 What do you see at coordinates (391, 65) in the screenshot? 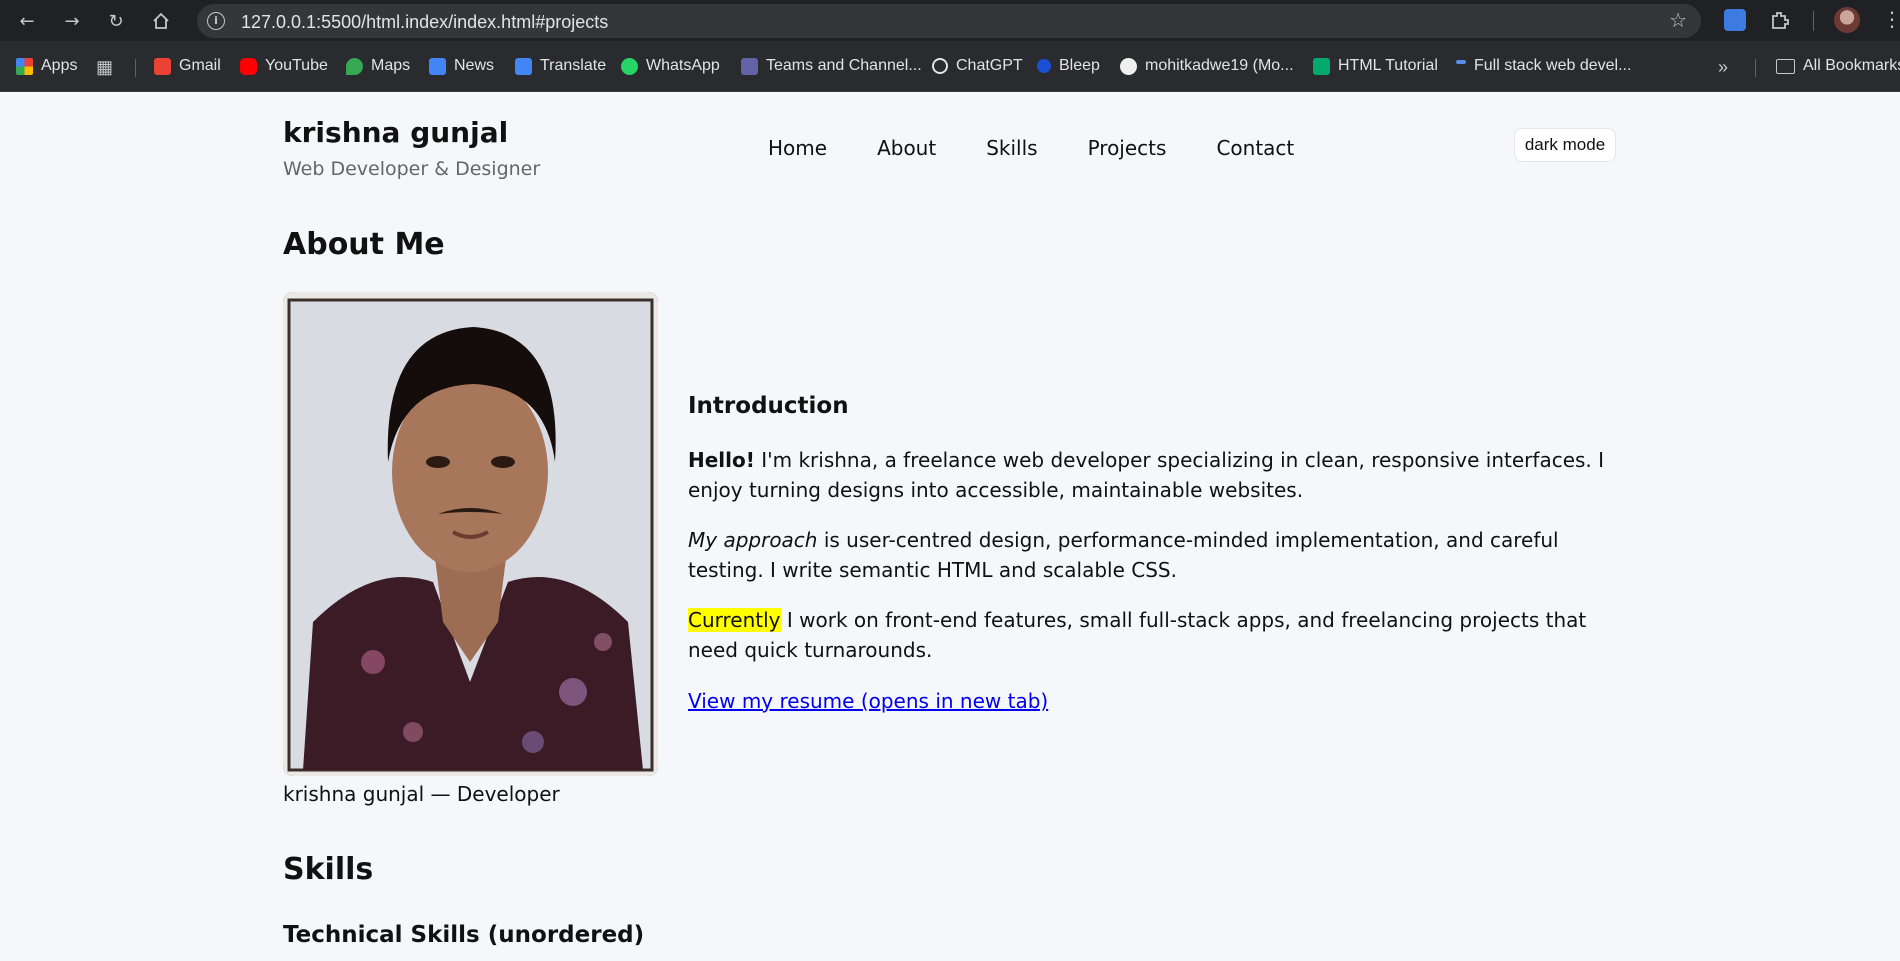
I see `bookmark-label: Maps` at bounding box center [391, 65].